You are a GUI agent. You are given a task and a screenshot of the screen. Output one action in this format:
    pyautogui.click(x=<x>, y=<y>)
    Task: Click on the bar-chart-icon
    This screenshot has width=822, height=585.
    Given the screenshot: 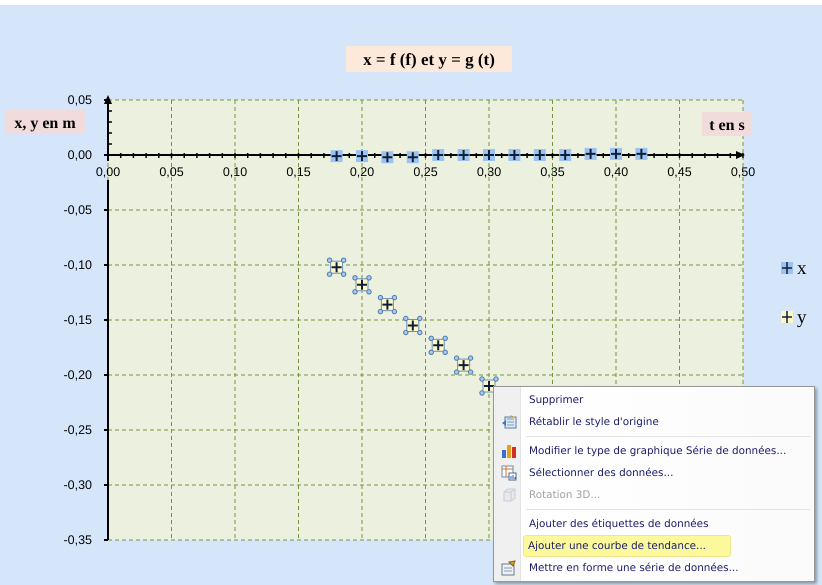 What is the action you would take?
    pyautogui.click(x=509, y=451)
    